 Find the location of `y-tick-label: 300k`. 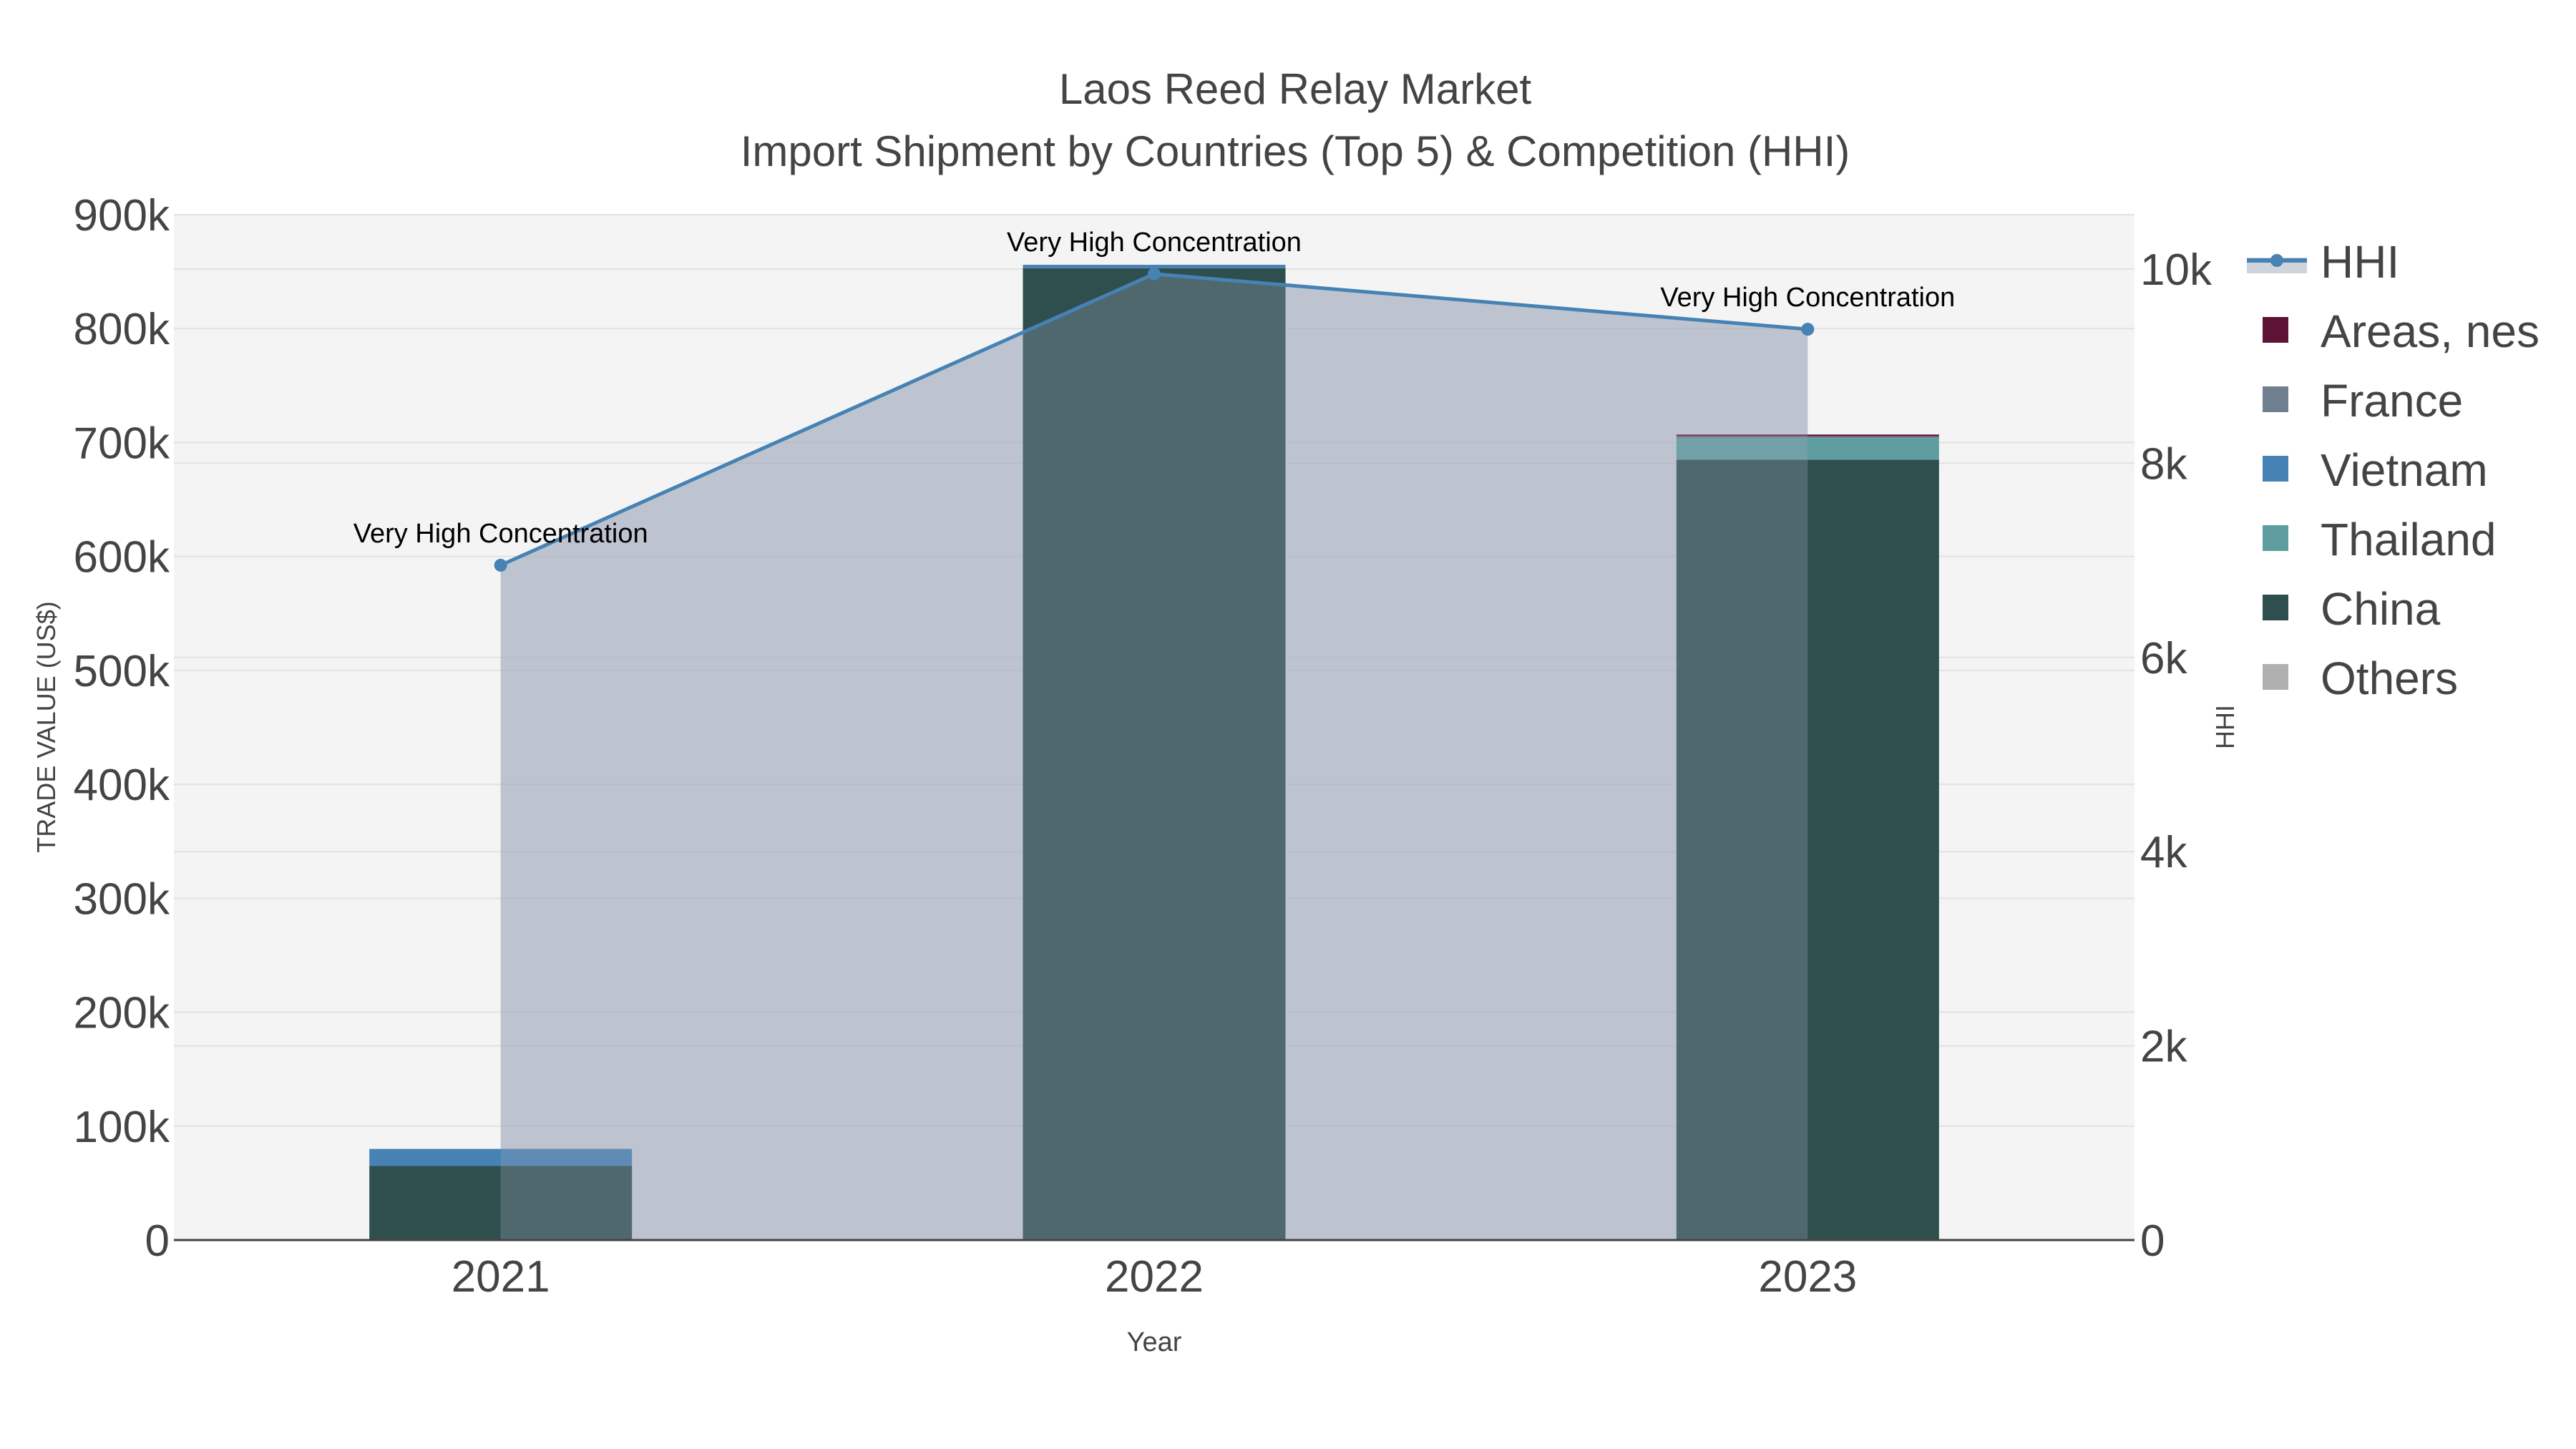

y-tick-label: 300k is located at coordinates (122, 899).